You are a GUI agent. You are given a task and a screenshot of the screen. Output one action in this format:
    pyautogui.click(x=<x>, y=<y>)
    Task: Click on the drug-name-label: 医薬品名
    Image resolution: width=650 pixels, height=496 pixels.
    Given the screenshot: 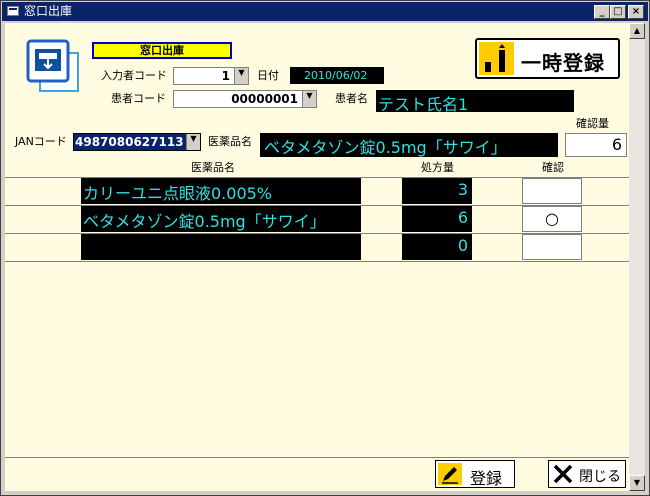 What is the action you would take?
    pyautogui.click(x=230, y=141)
    